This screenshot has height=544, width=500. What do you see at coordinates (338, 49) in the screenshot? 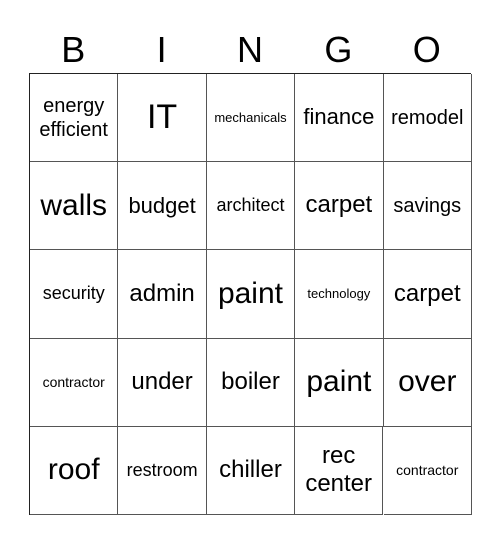
I see `header-letter-g: G` at bounding box center [338, 49].